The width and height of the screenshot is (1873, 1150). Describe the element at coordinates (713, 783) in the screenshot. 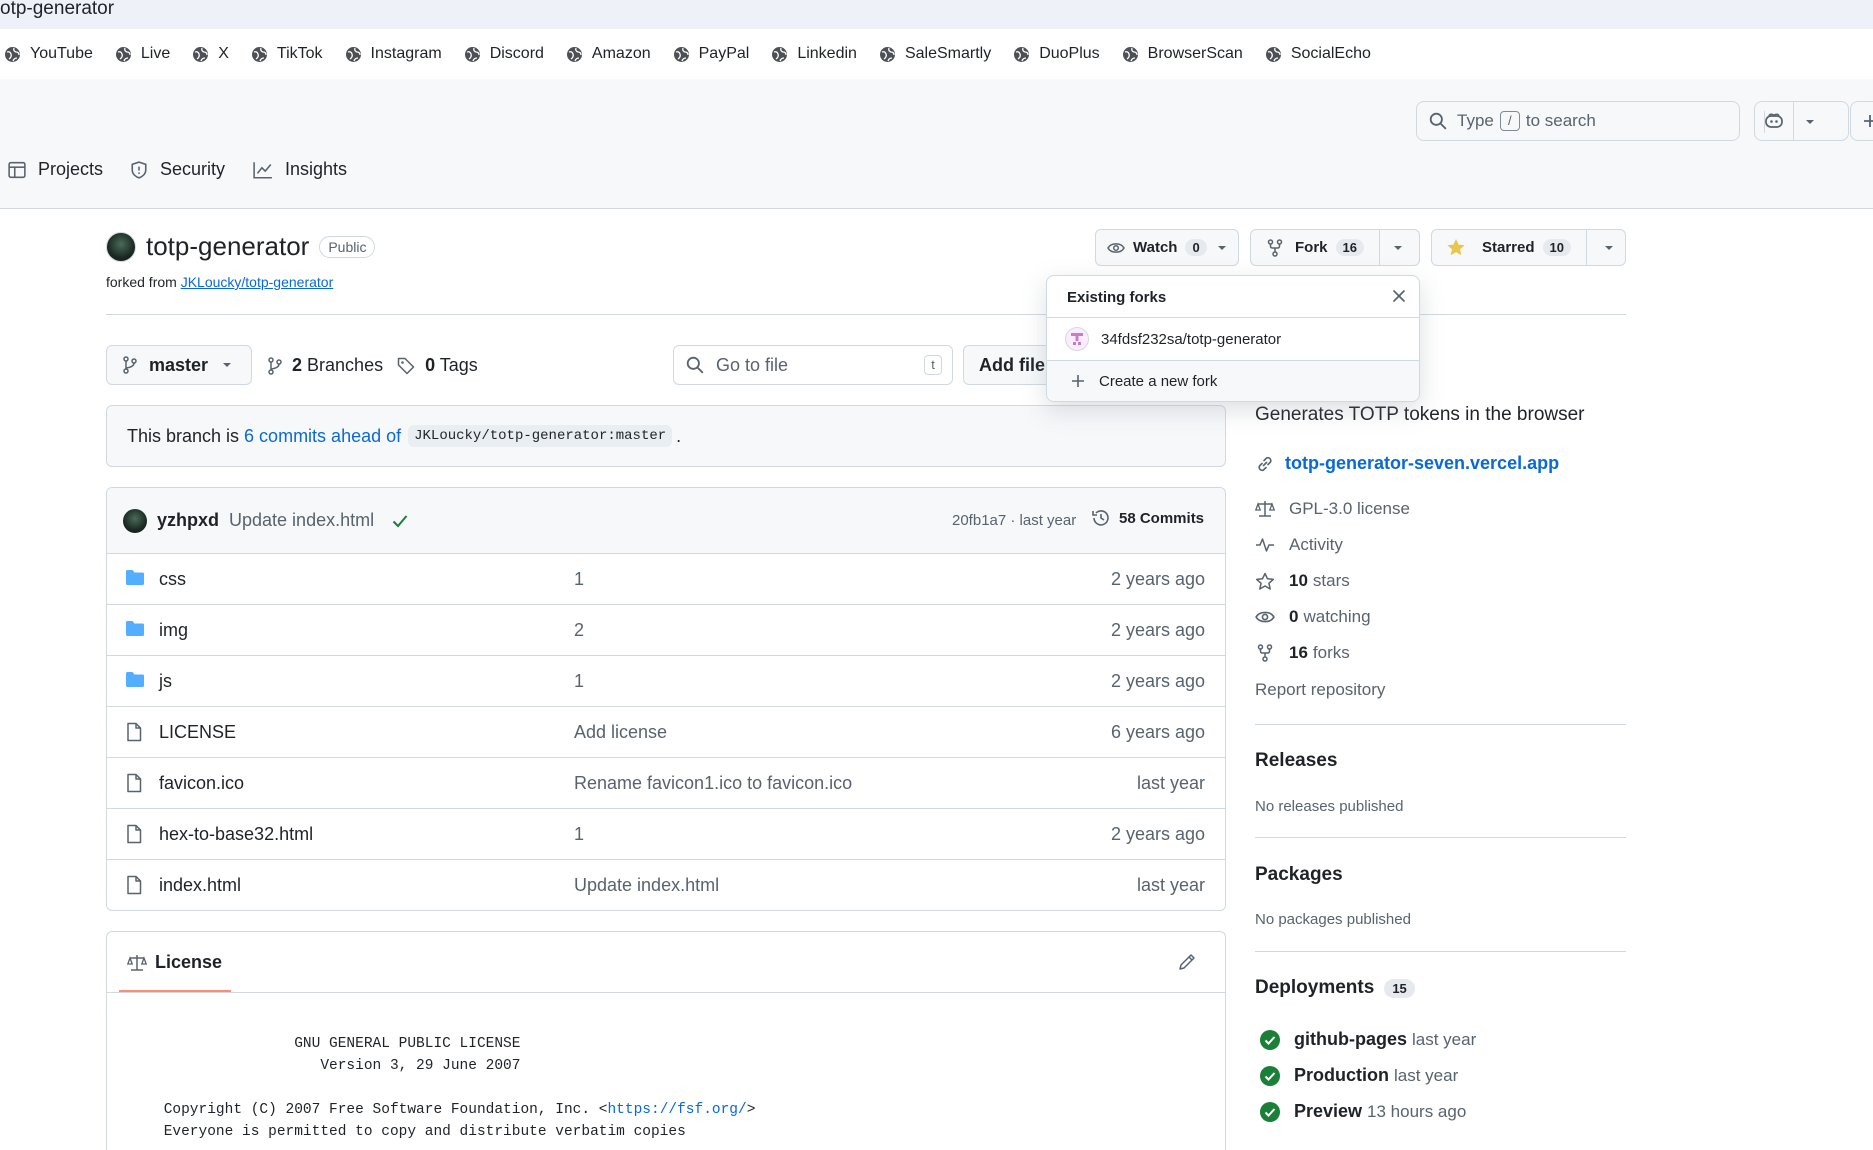

I see `file-commit-message: Rename favicon1.ico to favicon.ico` at that location.